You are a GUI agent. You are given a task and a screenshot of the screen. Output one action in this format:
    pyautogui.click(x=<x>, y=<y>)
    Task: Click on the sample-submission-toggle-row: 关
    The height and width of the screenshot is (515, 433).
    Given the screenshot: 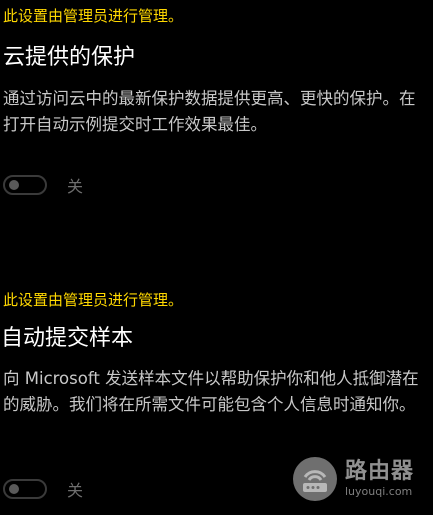 What is the action you would take?
    pyautogui.click(x=43, y=489)
    